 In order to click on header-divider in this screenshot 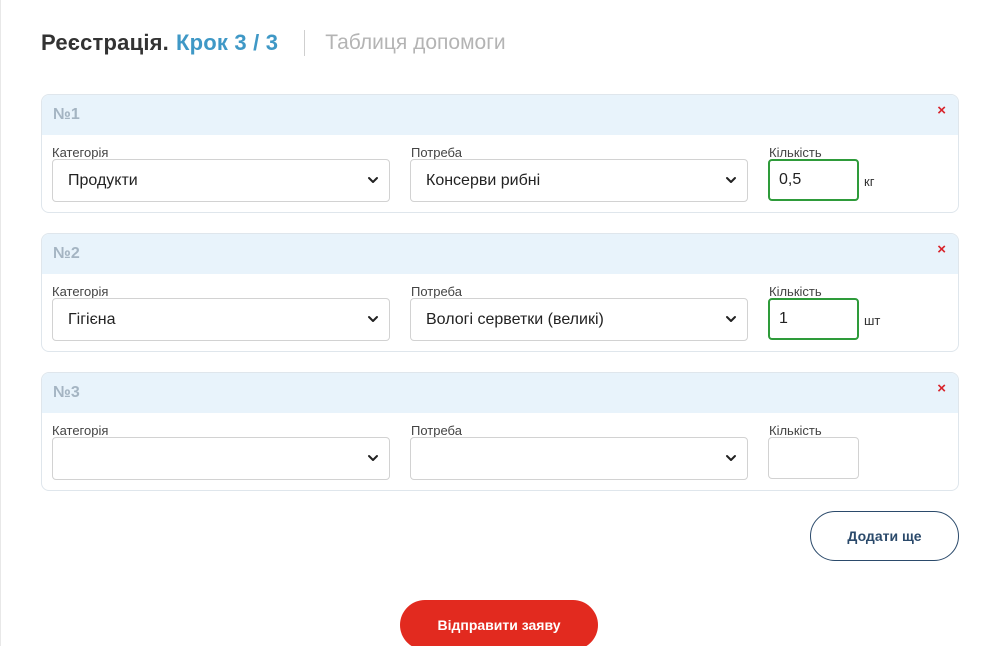, I will do `click(305, 43)`.